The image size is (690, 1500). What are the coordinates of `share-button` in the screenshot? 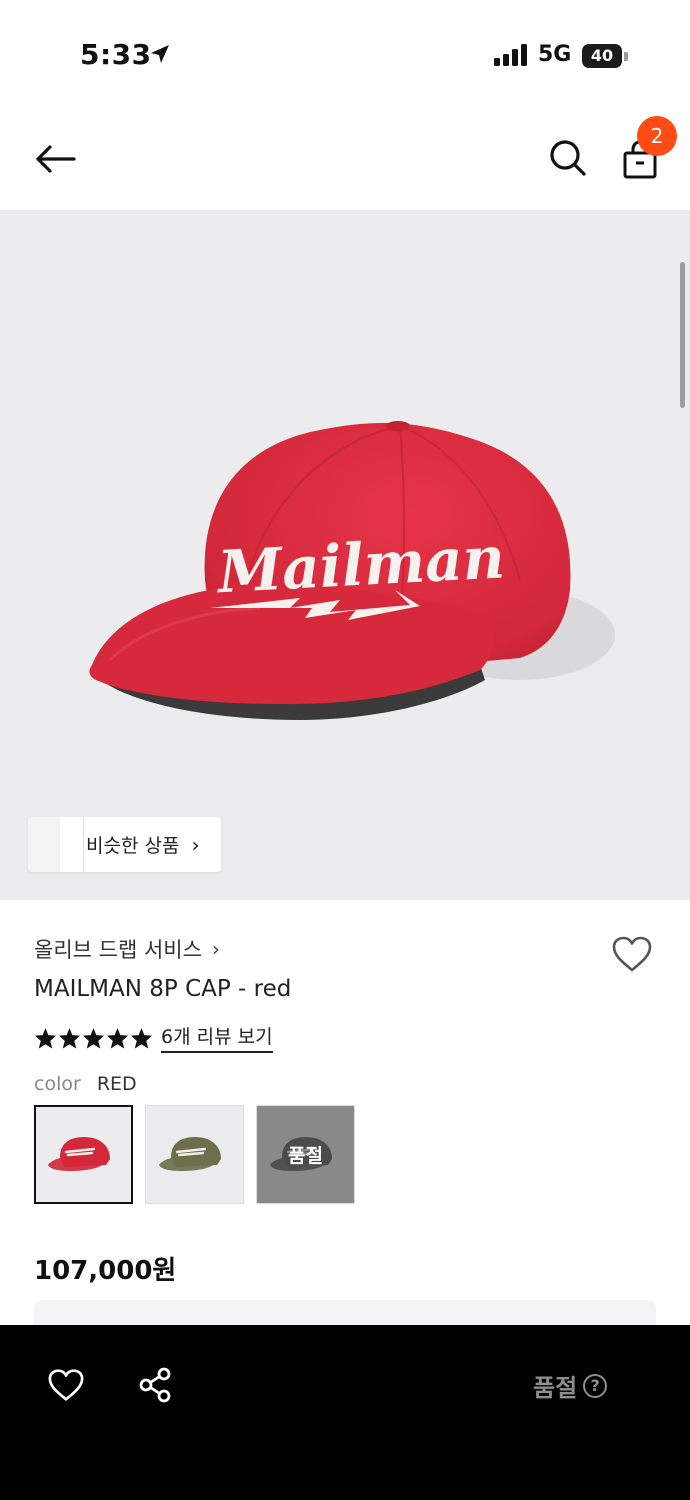 It's located at (155, 1385).